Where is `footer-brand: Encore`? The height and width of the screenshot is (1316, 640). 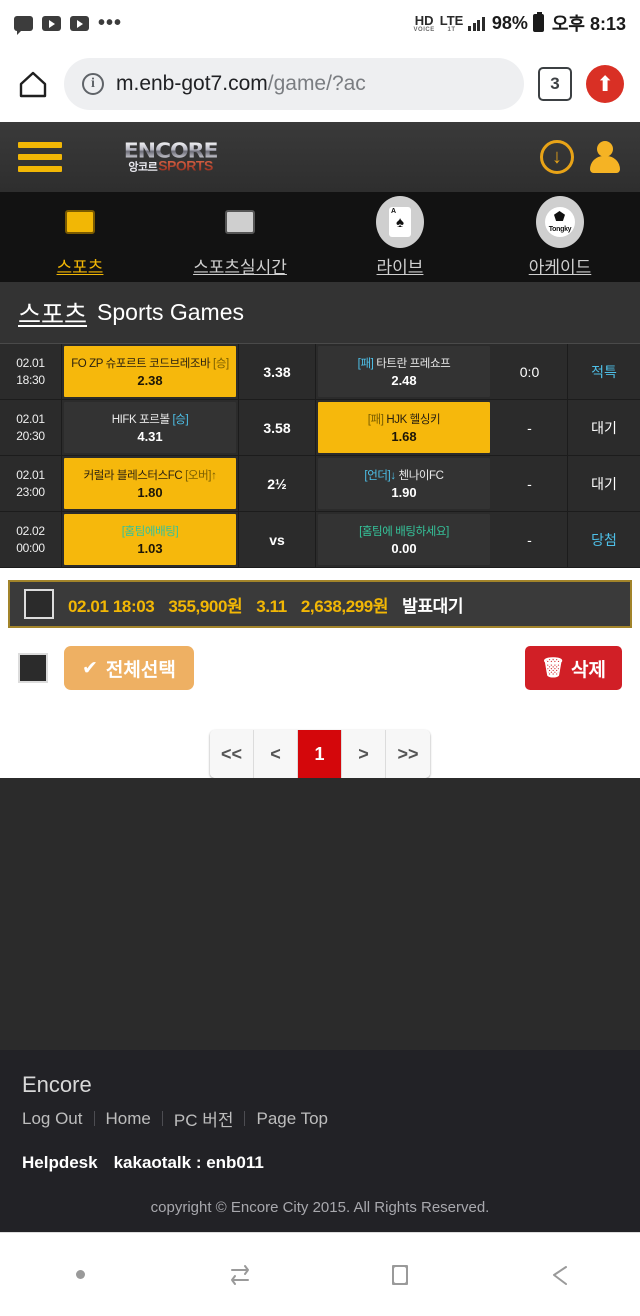
footer-brand: Encore is located at coordinates (57, 1084).